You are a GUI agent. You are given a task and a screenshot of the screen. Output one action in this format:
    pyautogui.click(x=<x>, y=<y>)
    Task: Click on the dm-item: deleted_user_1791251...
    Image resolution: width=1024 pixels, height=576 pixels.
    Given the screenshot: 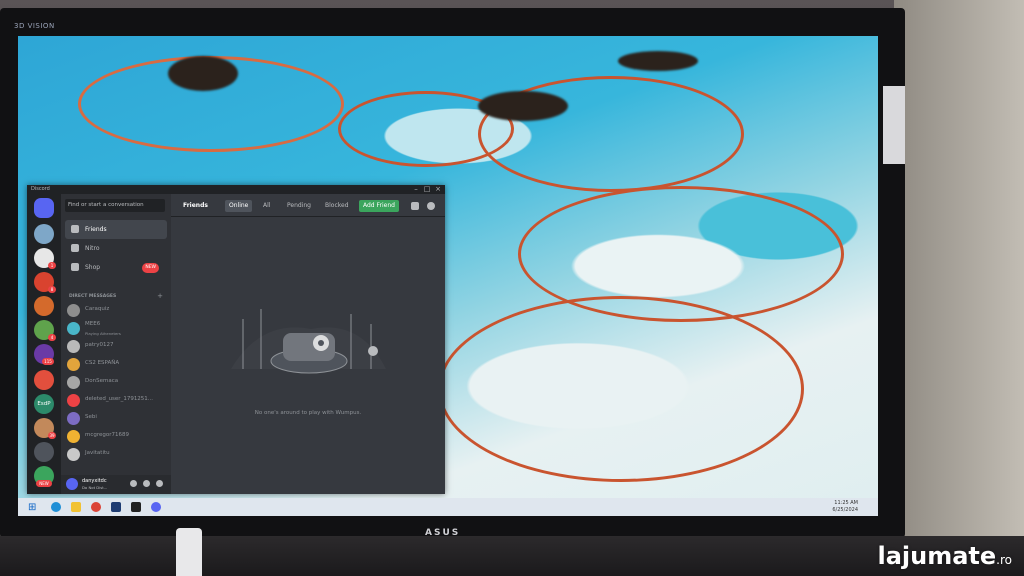 What is the action you would take?
    pyautogui.click(x=117, y=400)
    